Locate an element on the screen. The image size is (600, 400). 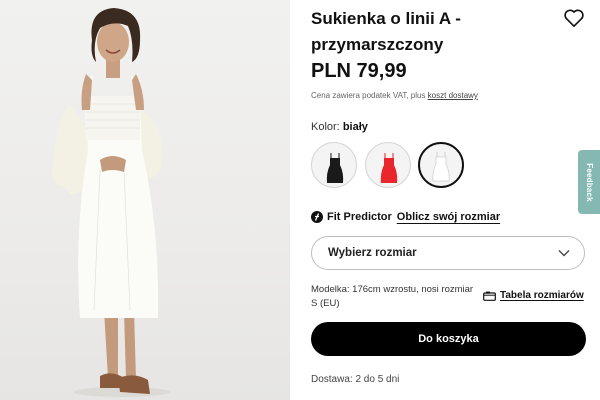
color-label-text: Kolor: is located at coordinates (325, 127).